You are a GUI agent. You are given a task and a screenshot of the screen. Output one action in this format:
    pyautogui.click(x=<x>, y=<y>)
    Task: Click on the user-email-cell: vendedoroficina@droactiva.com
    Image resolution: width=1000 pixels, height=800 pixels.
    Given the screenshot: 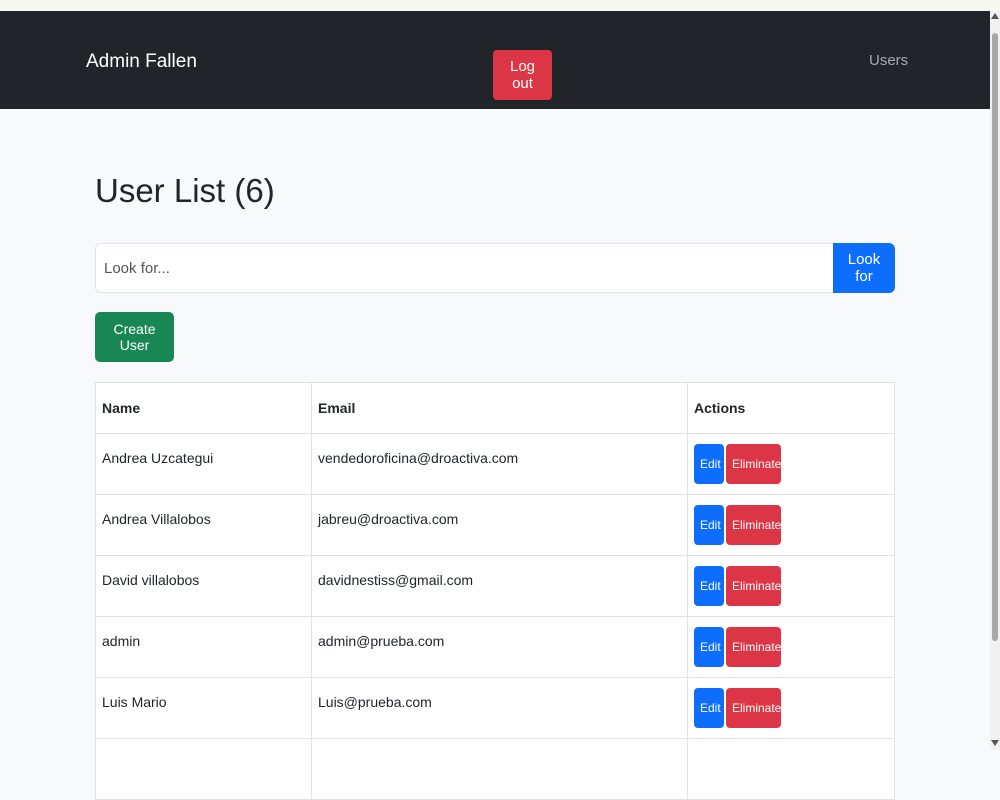 What is the action you would take?
    pyautogui.click(x=499, y=464)
    